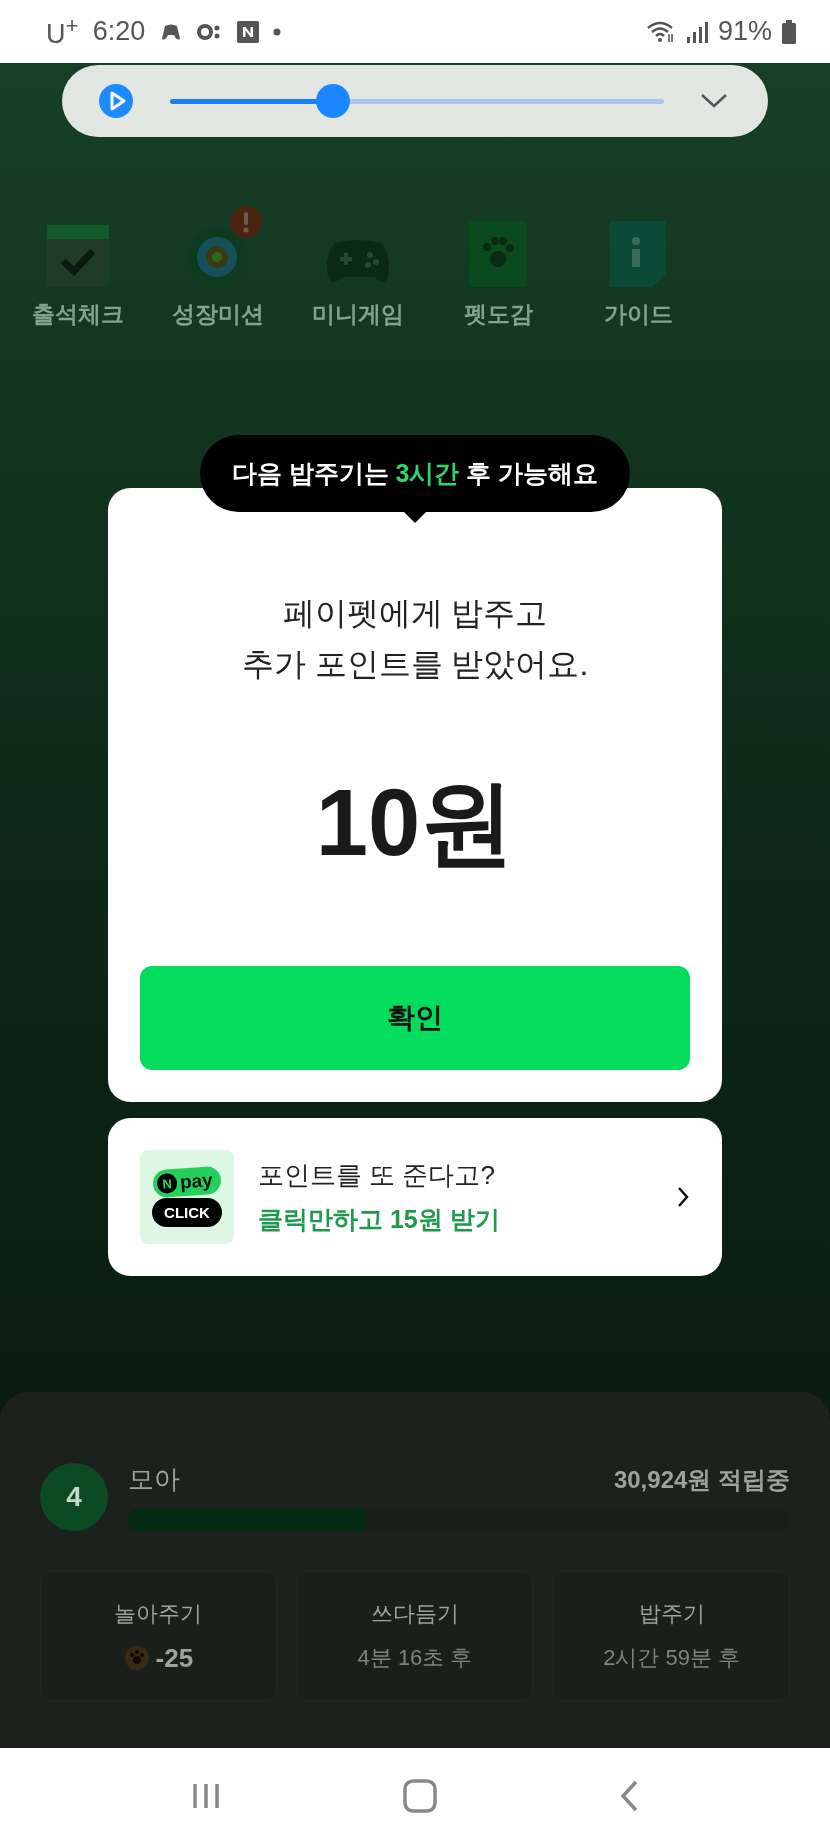 The image size is (830, 1844). I want to click on clock-time: 6:20, so click(119, 31).